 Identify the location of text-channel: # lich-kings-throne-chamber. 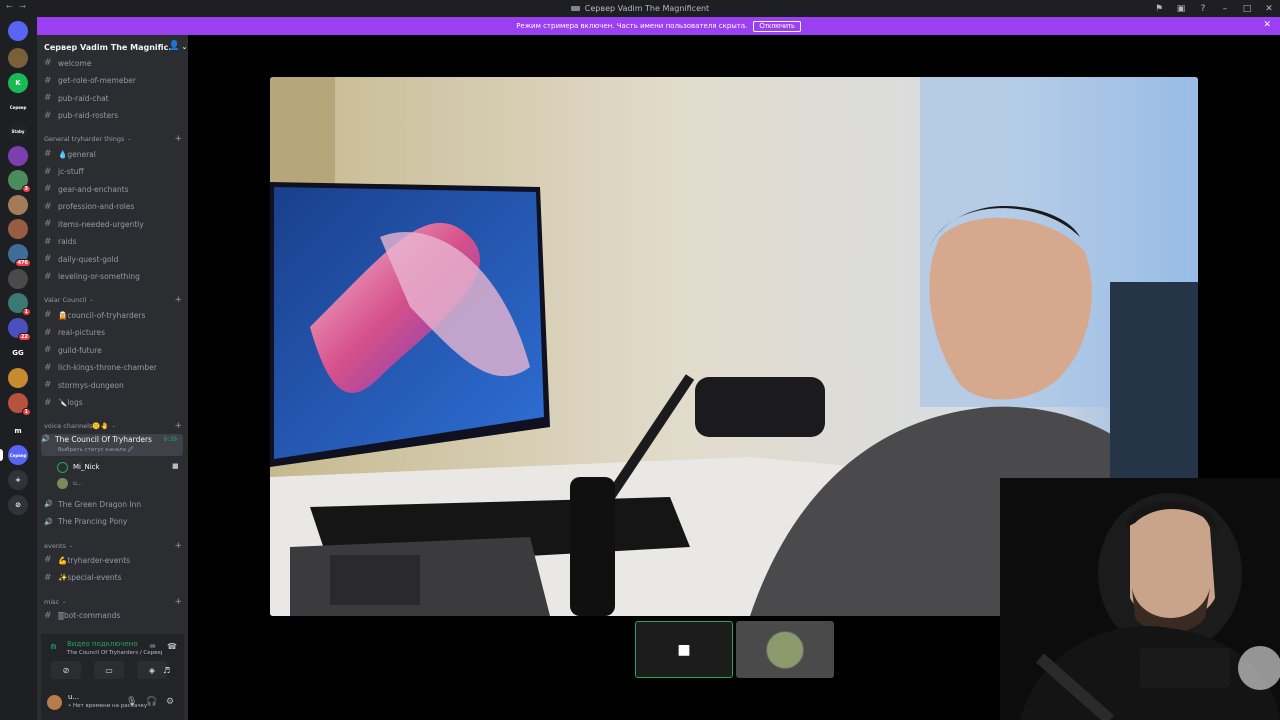
(113, 368).